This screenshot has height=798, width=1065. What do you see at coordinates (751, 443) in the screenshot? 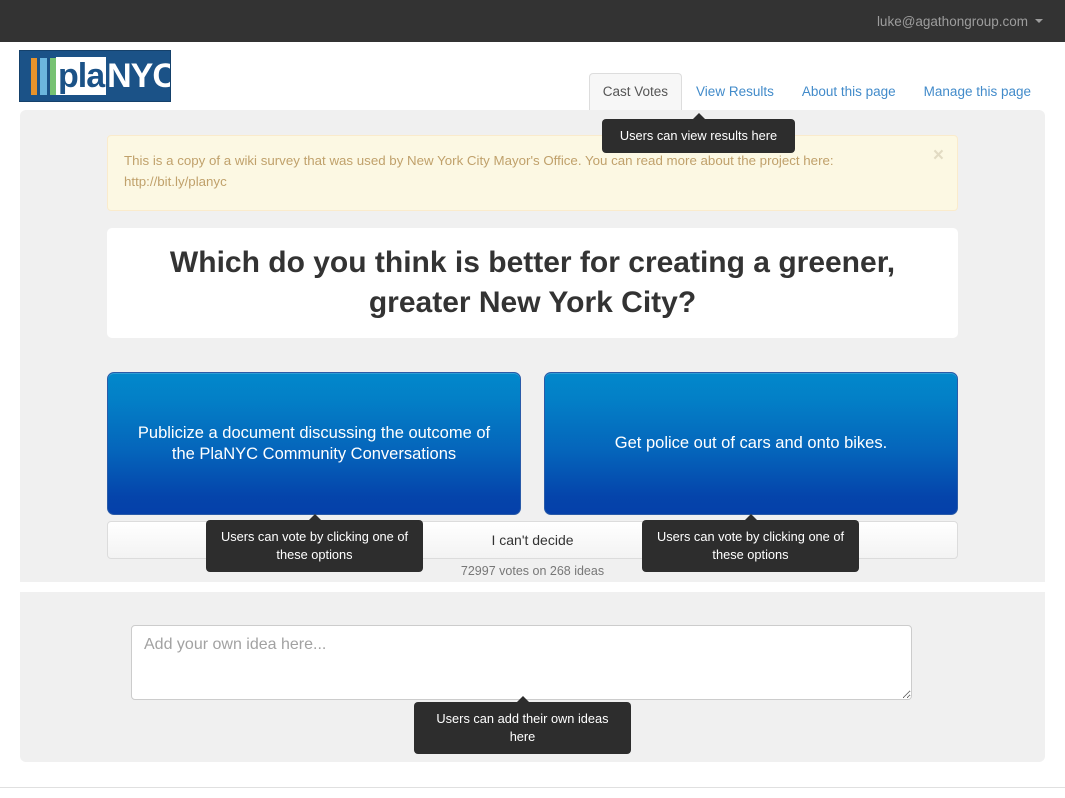
I see `vote-option-right: Get police out of cars and onto bikes.` at bounding box center [751, 443].